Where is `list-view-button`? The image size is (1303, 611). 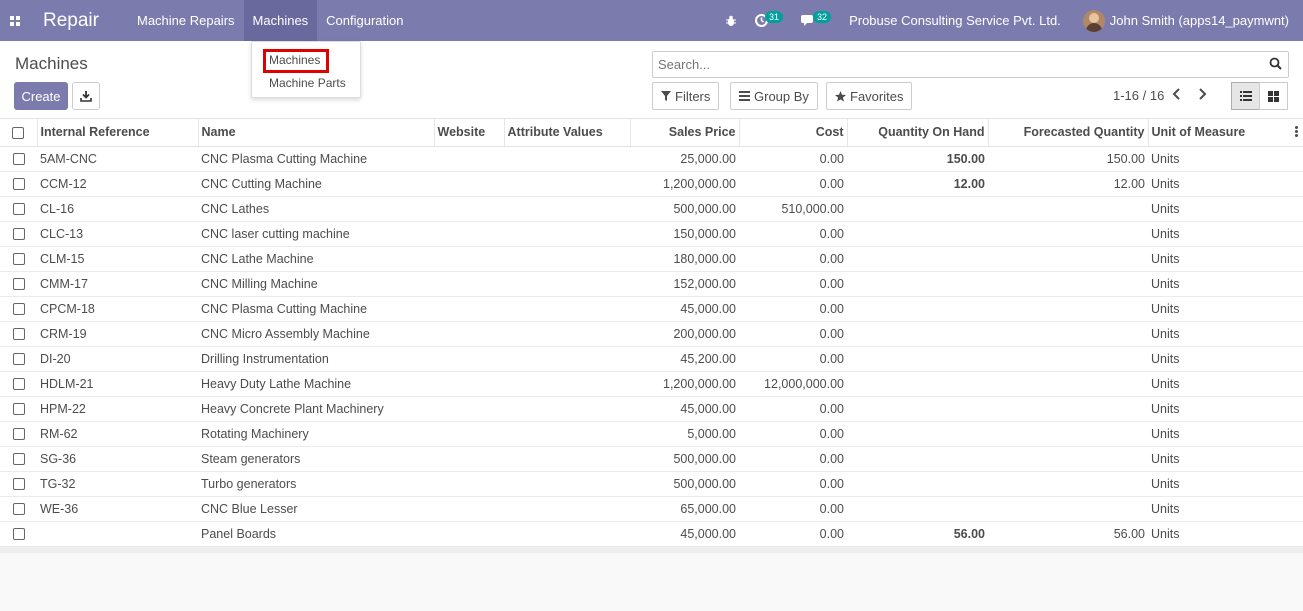 list-view-button is located at coordinates (1245, 96).